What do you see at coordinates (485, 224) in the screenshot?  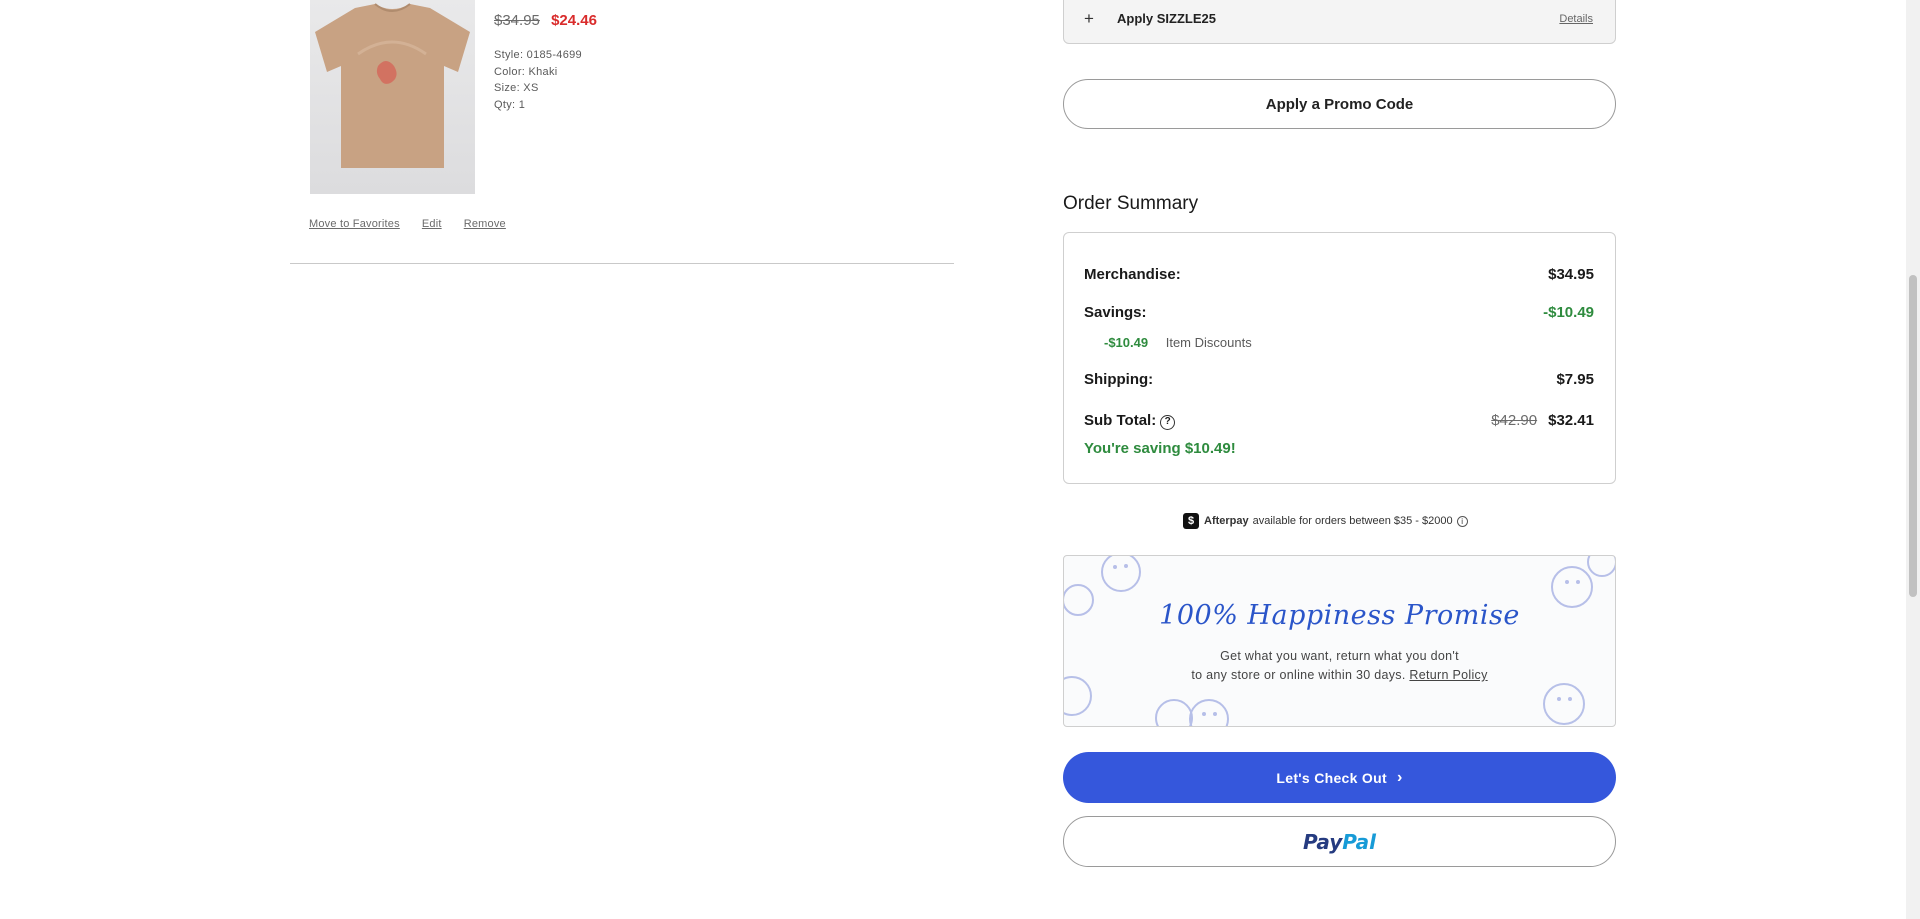 I see `remove-link: Remove` at bounding box center [485, 224].